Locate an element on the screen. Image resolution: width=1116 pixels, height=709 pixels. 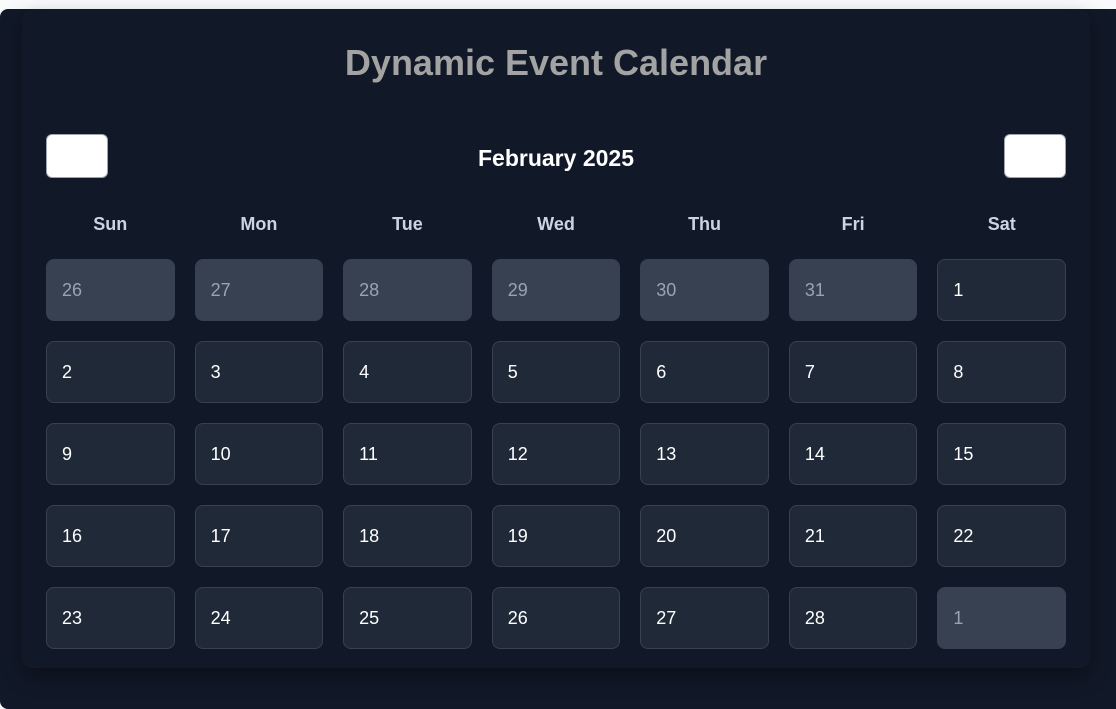
day-cell: 17 is located at coordinates (259, 536).